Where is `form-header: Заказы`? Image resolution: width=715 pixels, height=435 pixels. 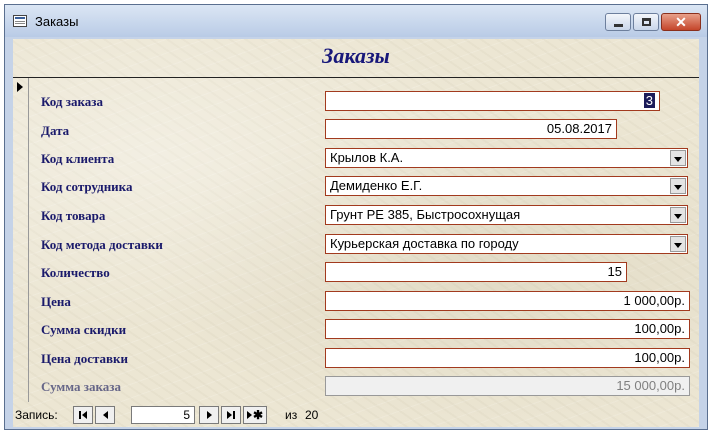 form-header: Заказы is located at coordinates (356, 58).